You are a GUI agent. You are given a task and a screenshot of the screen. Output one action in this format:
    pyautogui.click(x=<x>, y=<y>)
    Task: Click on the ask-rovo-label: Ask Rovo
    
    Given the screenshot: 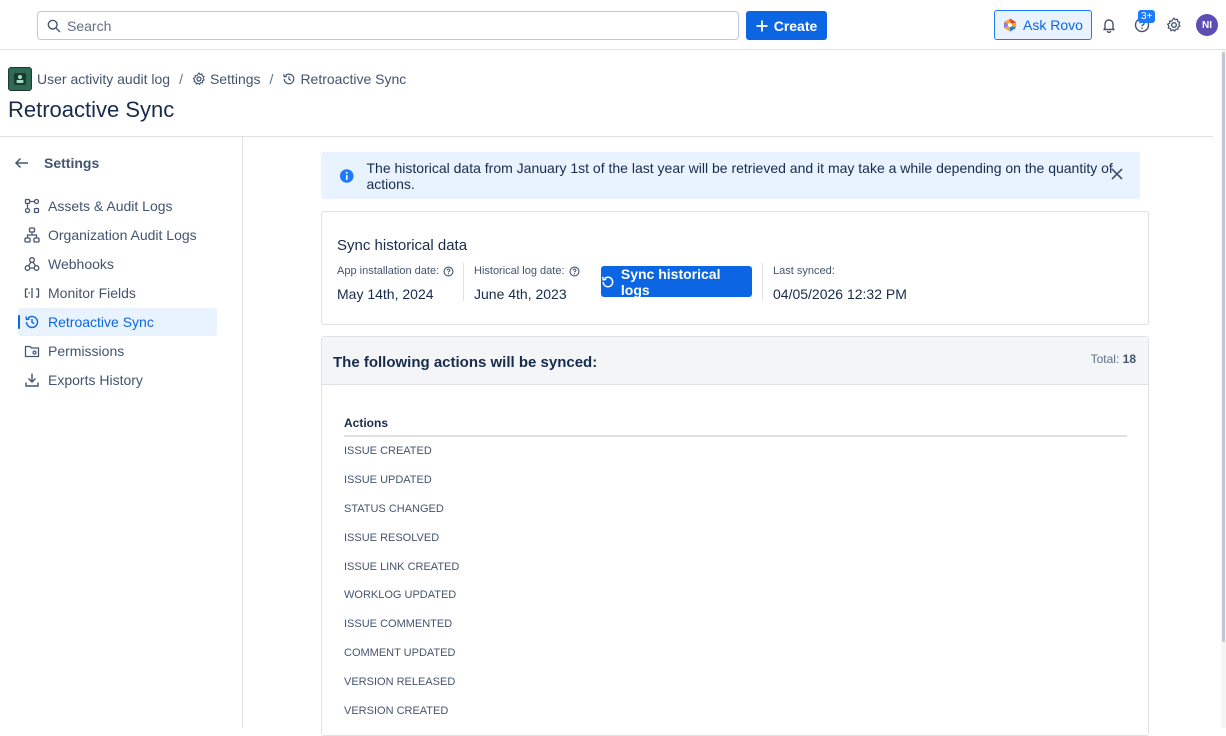 What is the action you would take?
    pyautogui.click(x=1053, y=25)
    